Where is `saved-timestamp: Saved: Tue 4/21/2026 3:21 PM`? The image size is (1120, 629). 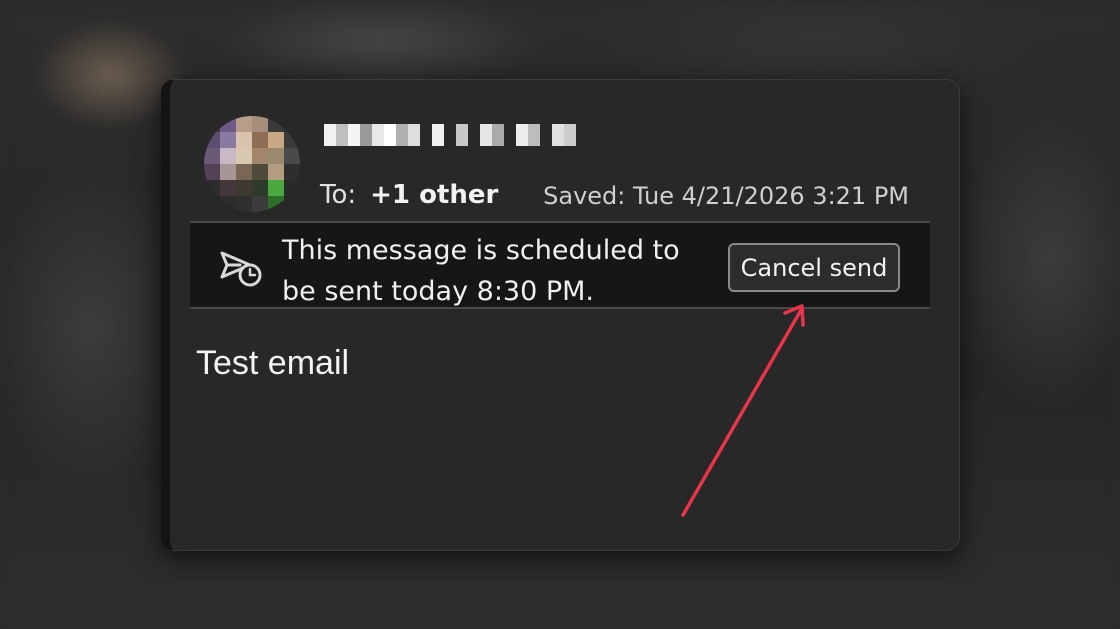 saved-timestamp: Saved: Tue 4/21/2026 3:21 PM is located at coordinates (726, 196).